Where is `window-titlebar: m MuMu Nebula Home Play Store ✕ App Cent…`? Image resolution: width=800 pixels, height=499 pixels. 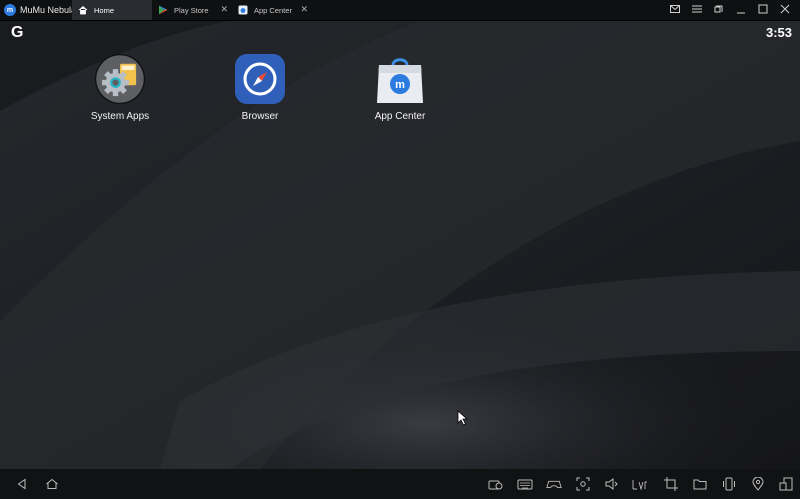 window-titlebar: m MuMu Nebula Home Play Store ✕ App Cent… is located at coordinates (400, 10).